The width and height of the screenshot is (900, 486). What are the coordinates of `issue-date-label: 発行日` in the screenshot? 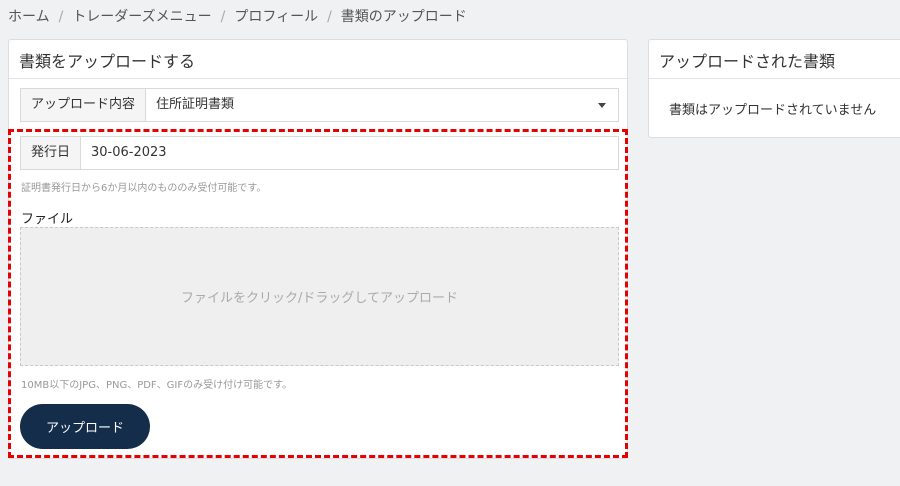 It's located at (51, 153).